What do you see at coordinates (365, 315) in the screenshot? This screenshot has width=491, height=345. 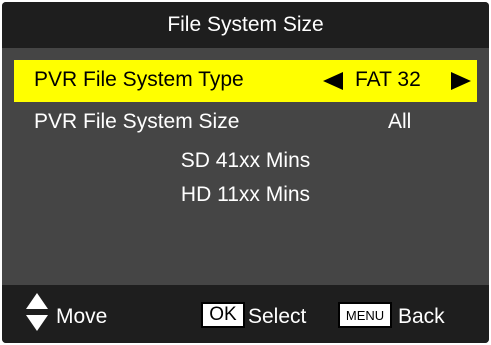 I see `menu-key-icon: MENU` at bounding box center [365, 315].